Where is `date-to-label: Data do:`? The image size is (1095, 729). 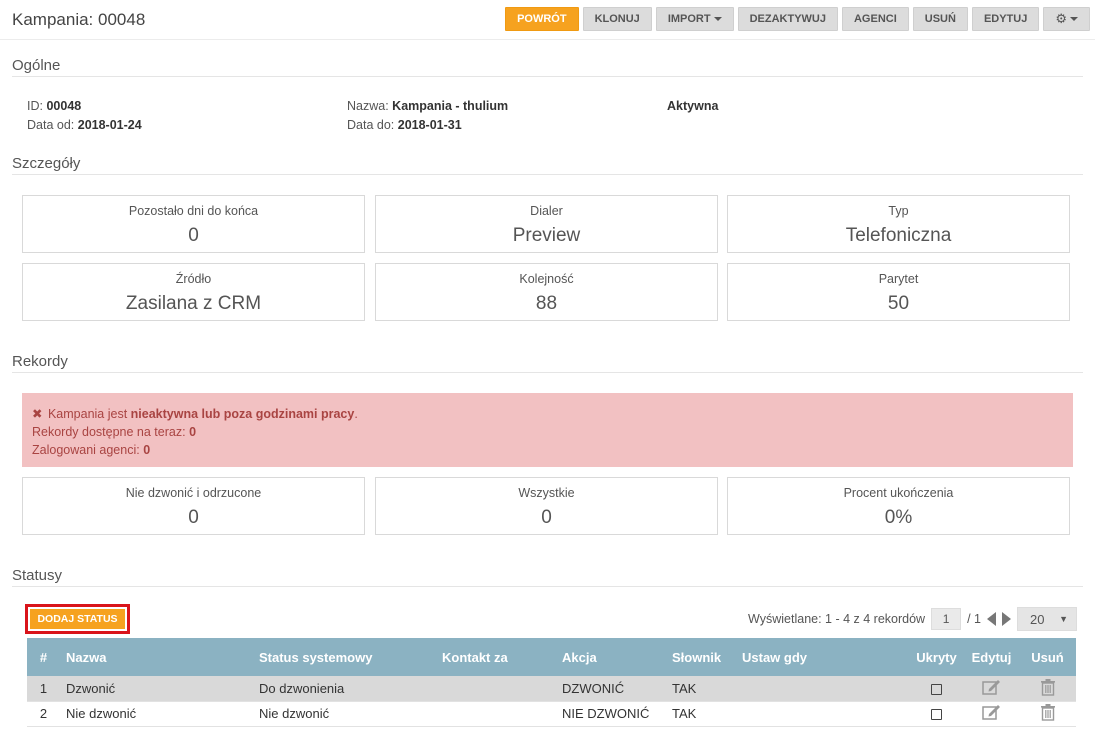
date-to-label: Data do: is located at coordinates (371, 125).